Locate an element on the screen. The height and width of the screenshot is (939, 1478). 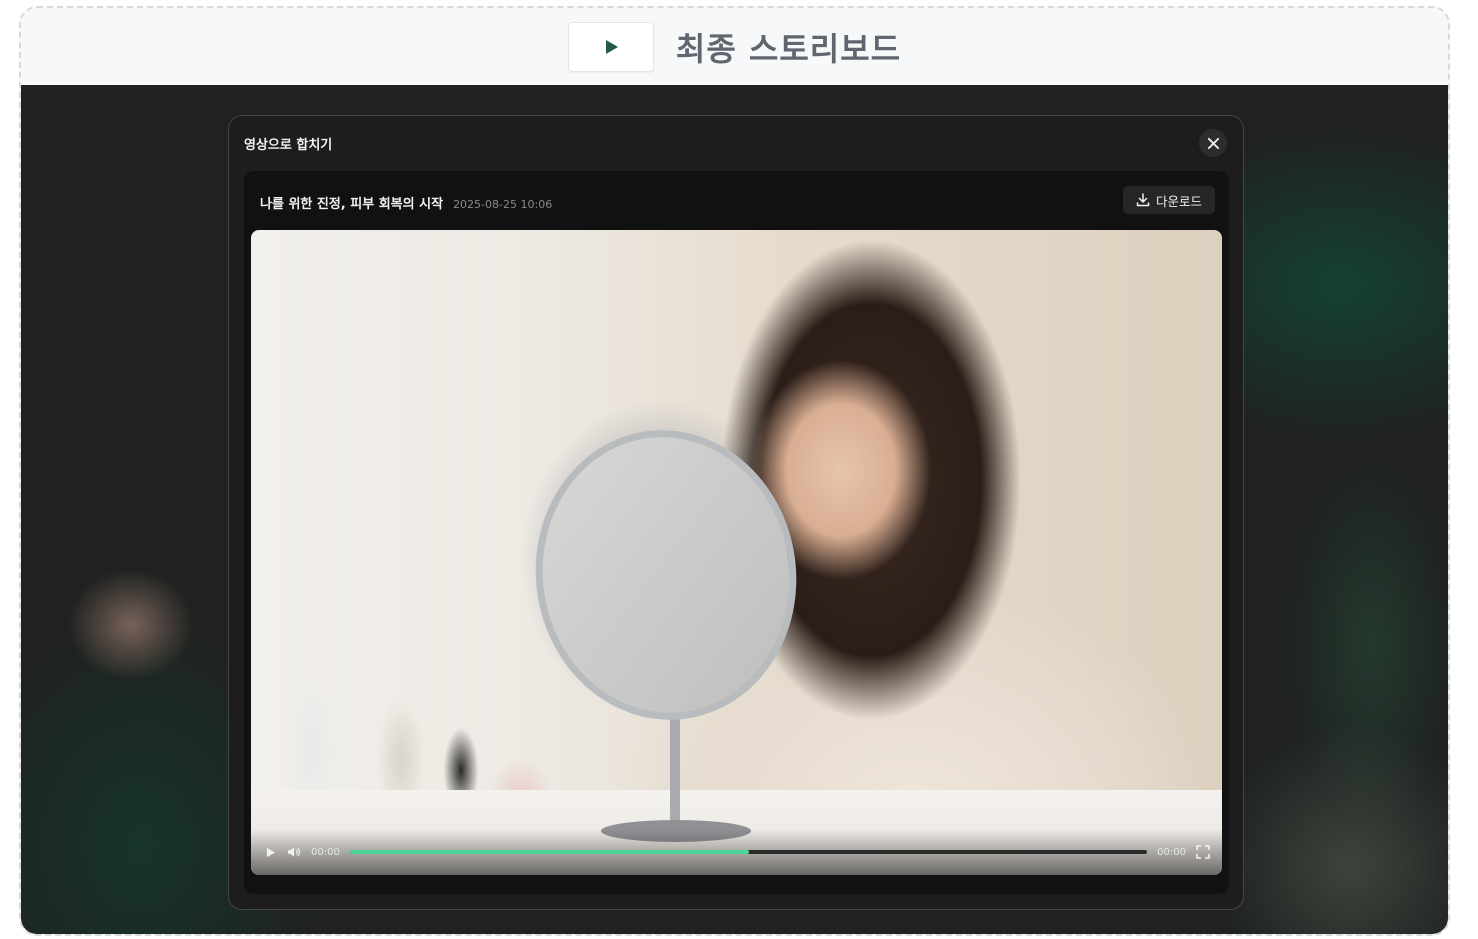
video-title: 나를 위한 진정, 피부 회복의 시작 is located at coordinates (352, 204).